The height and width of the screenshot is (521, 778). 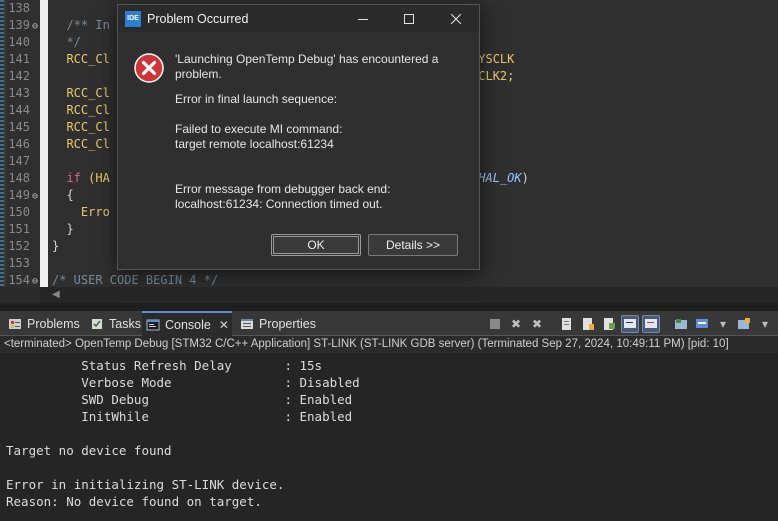 I want to click on close-icon: ✕, so click(x=224, y=325).